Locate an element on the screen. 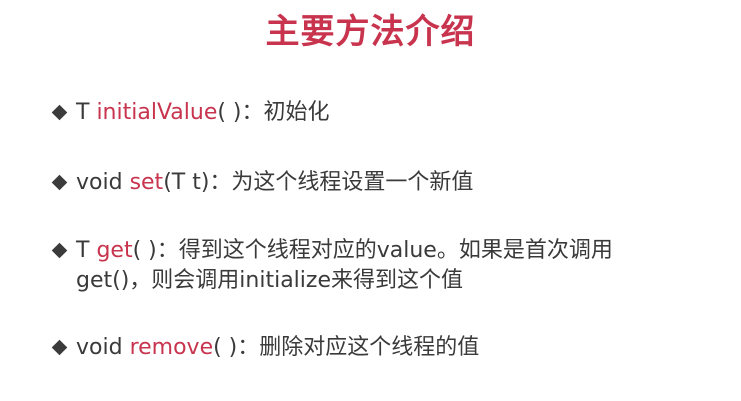 Image resolution: width=741 pixels, height=401 pixels. item-suffix: ( )：删除对应这个线程的值 is located at coordinates (346, 347).